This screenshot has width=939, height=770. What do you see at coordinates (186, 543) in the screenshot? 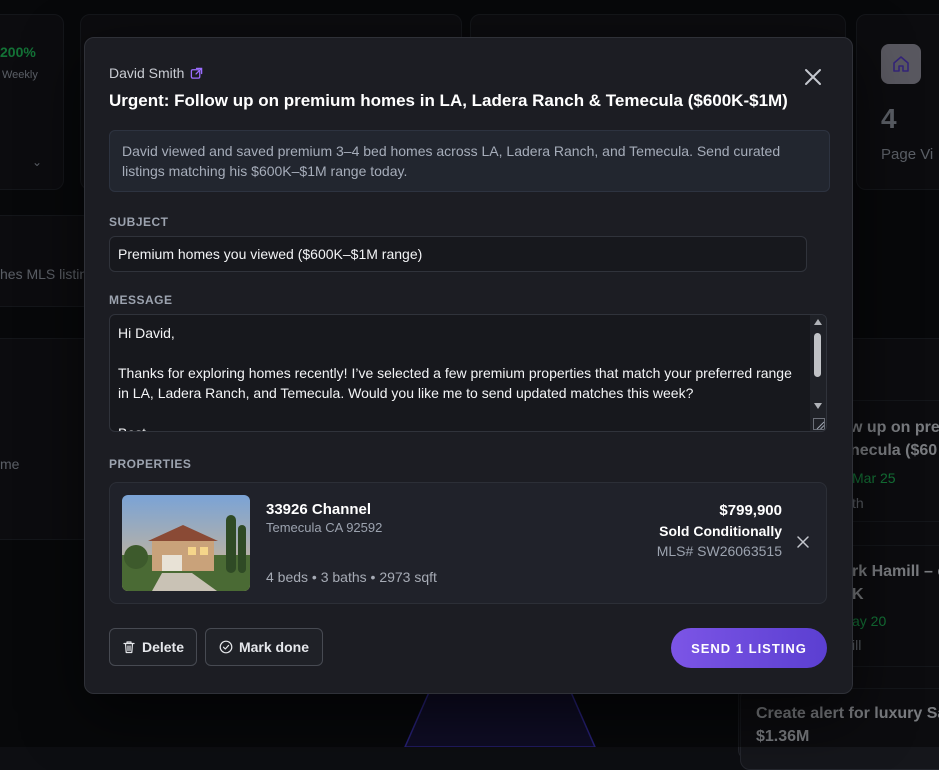
I see `property-photo` at bounding box center [186, 543].